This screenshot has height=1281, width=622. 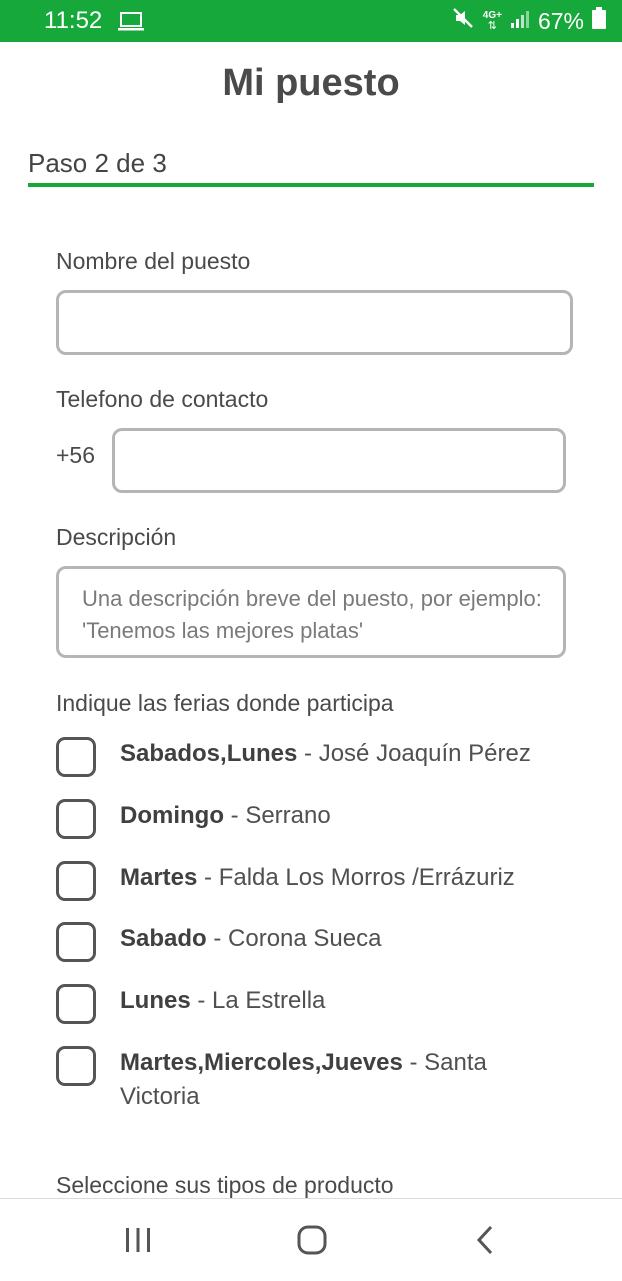 I want to click on fair-days: Sabado, so click(x=163, y=938).